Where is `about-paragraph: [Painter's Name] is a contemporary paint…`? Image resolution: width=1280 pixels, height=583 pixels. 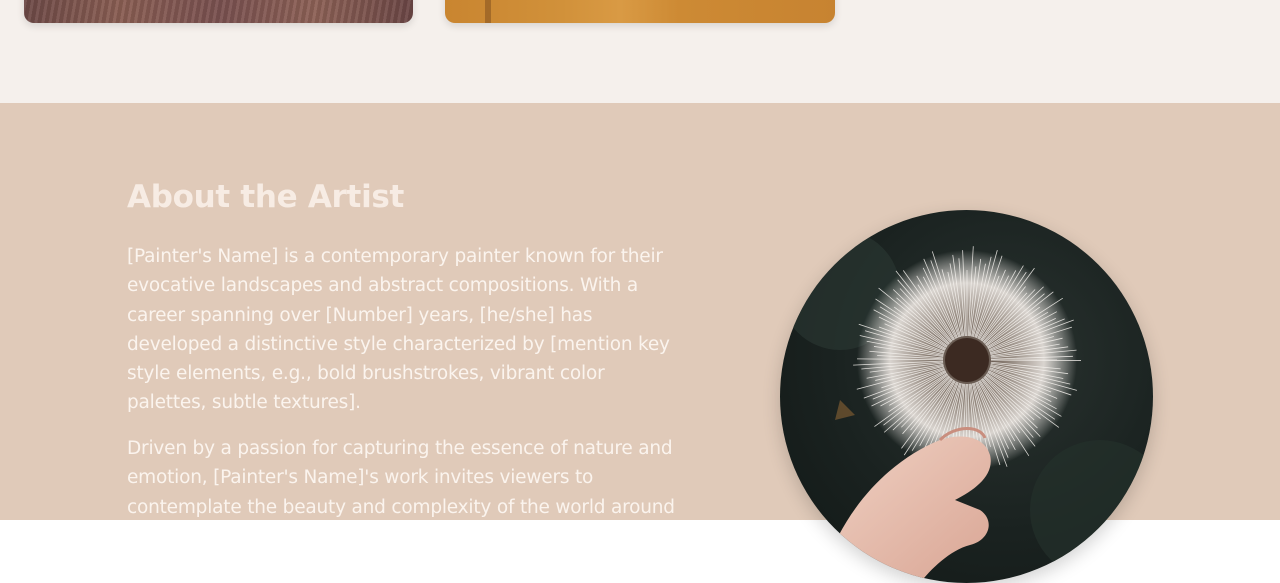 about-paragraph: [Painter's Name] is a contemporary paint… is located at coordinates (407, 330).